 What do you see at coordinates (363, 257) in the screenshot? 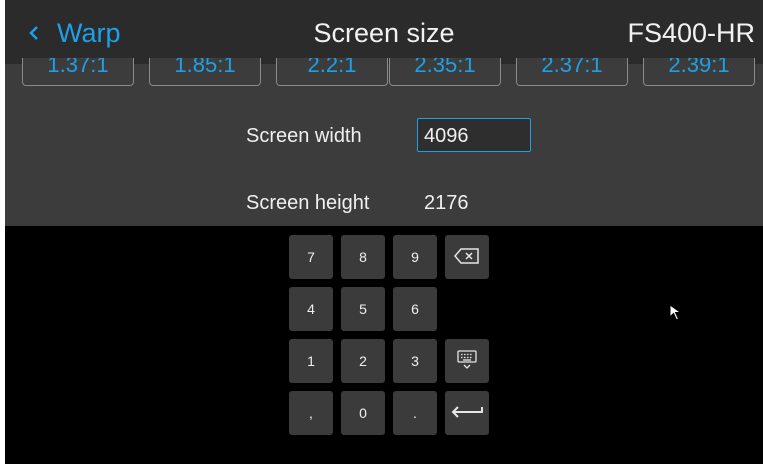
I see `key-8: 8` at bounding box center [363, 257].